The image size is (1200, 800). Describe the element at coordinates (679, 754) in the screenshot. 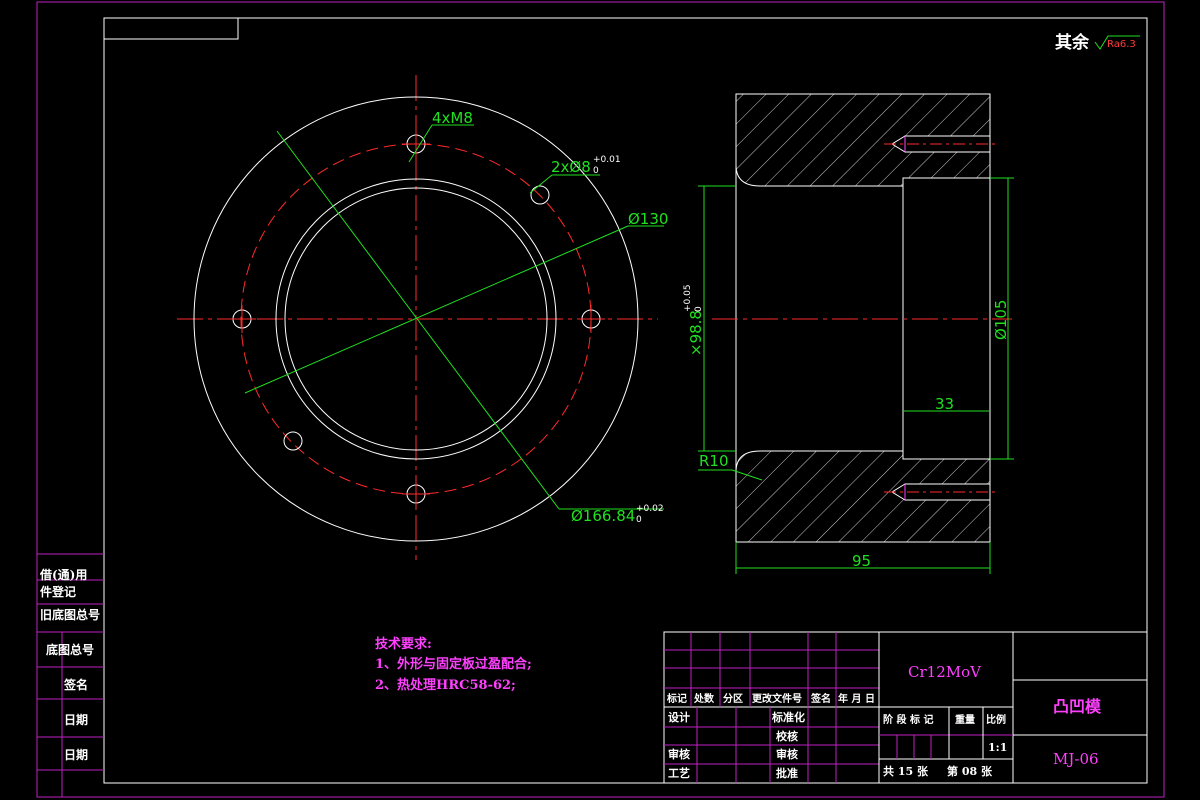

I see `check-label: 审核` at that location.